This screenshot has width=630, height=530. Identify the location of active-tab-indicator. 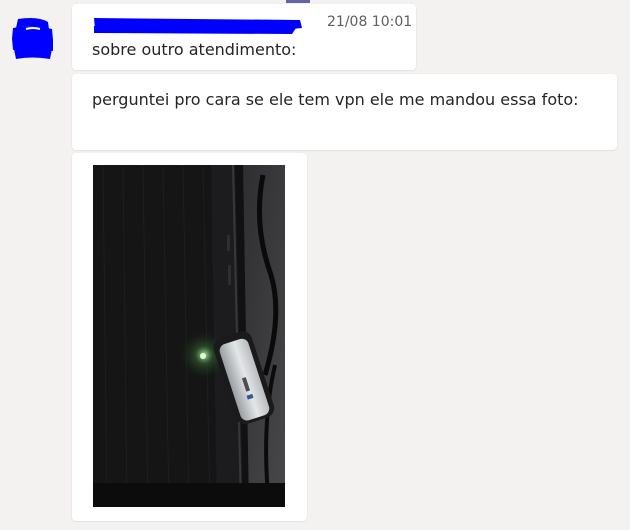
(298, 1).